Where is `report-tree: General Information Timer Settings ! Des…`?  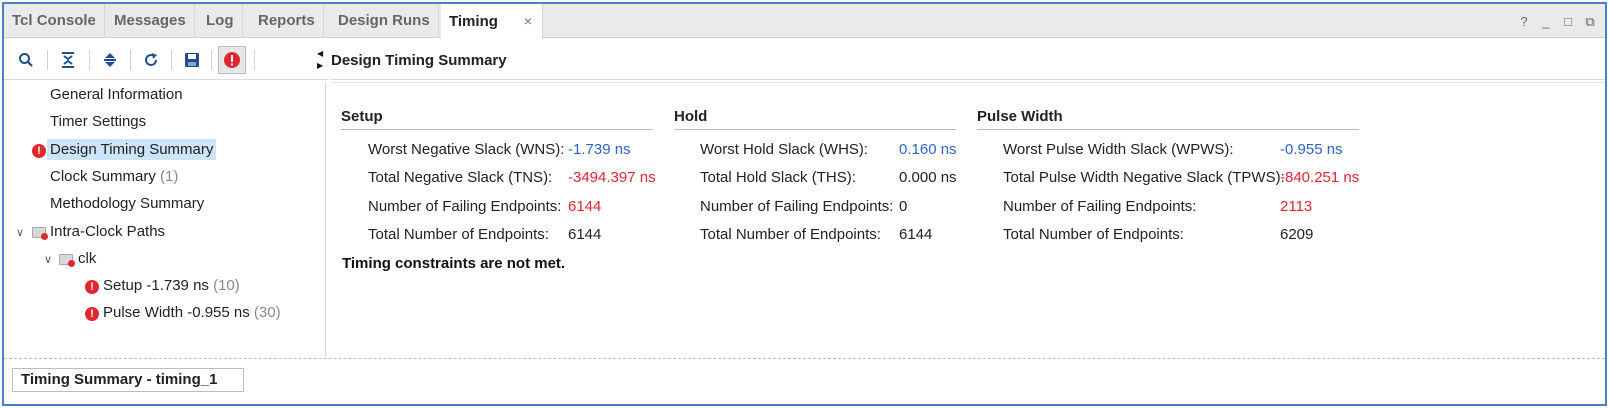
report-tree: General Information Timer Settings ! Des… is located at coordinates (165, 219).